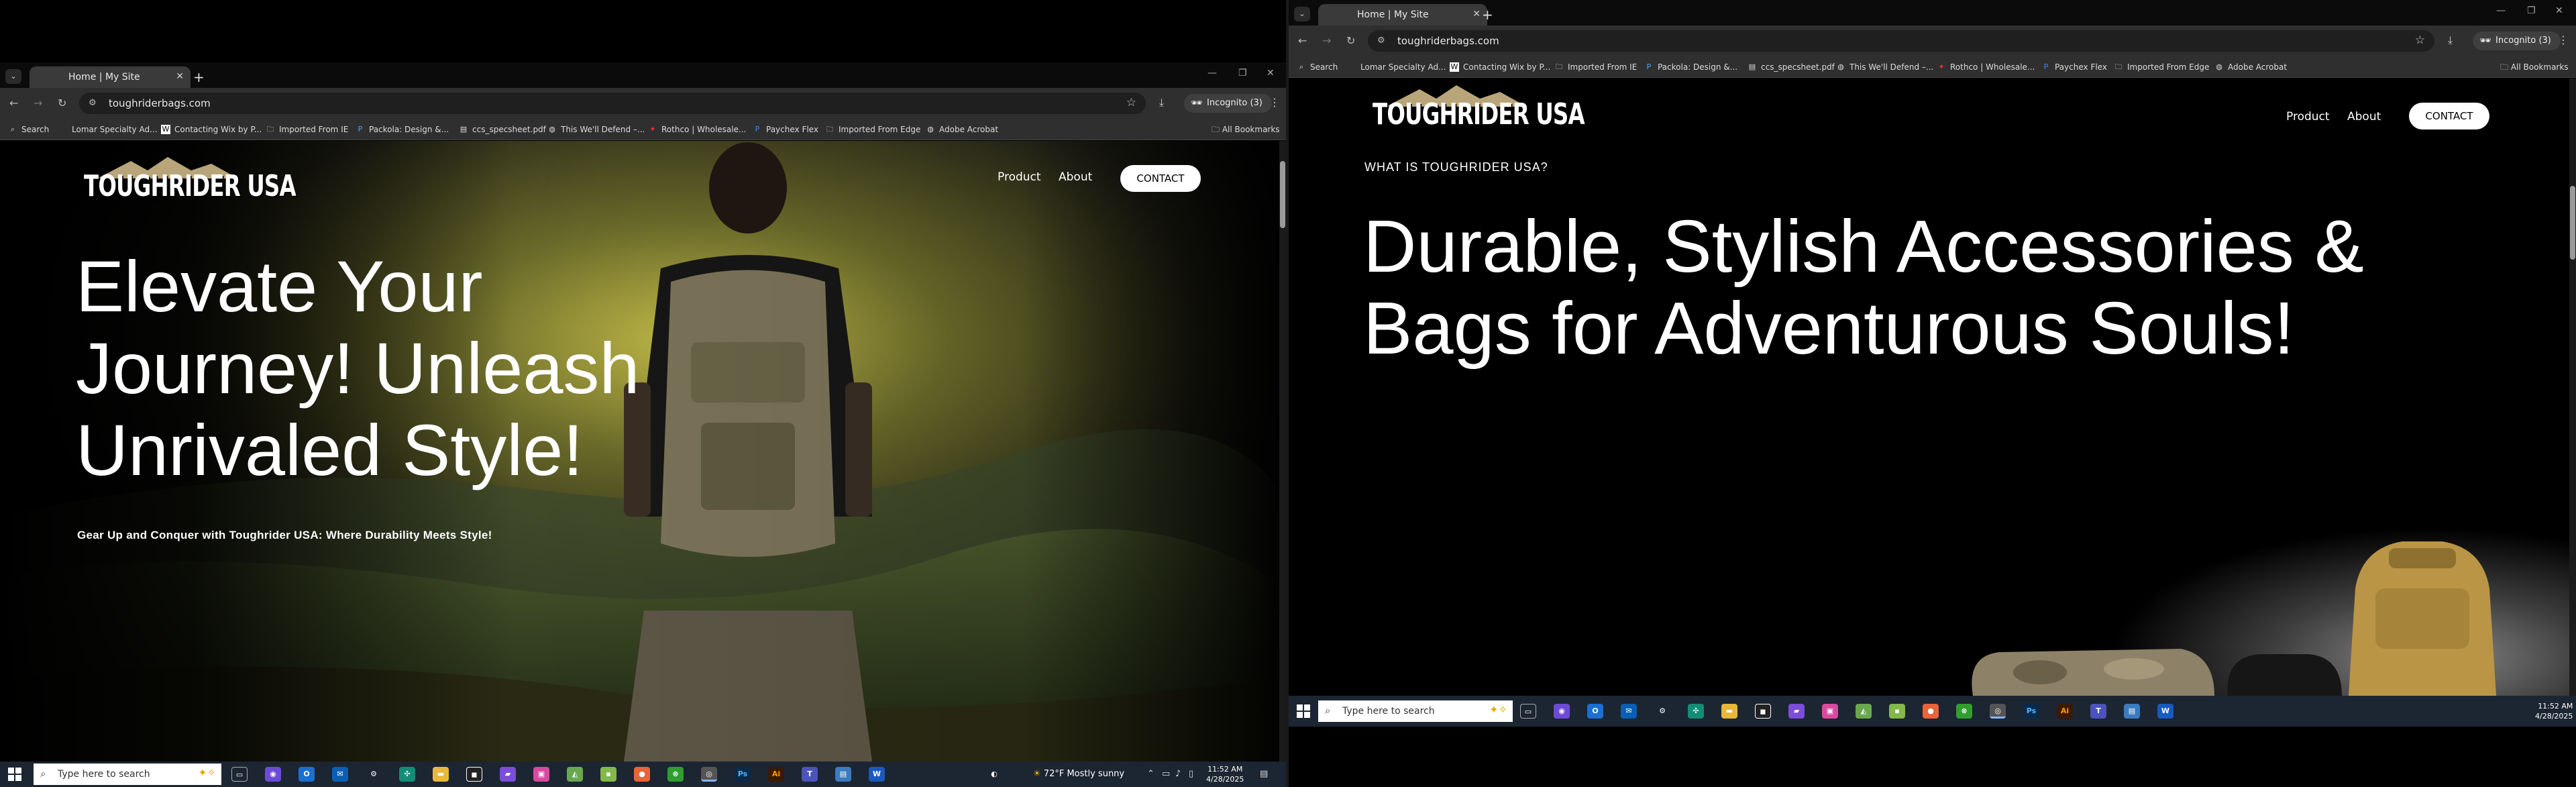 The width and height of the screenshot is (2576, 787). I want to click on task-view-icon: ▭, so click(239, 774).